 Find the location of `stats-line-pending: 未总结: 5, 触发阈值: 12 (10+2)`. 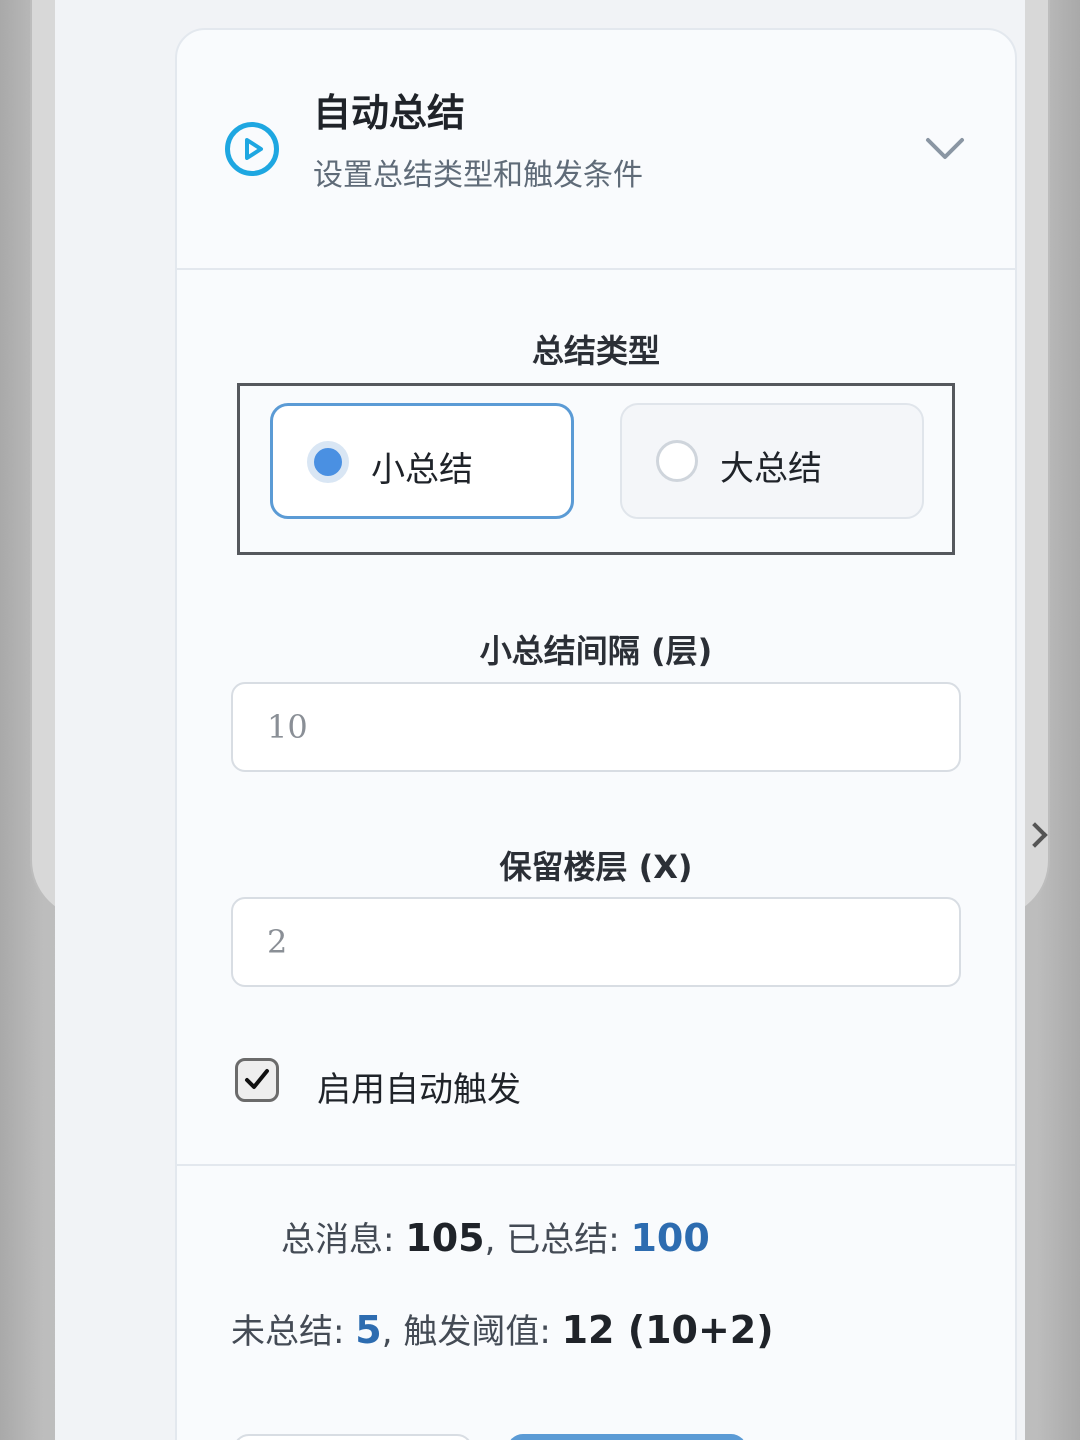

stats-line-pending: 未总结: 5, 触发阈值: 12 (10+2) is located at coordinates (502, 1328).